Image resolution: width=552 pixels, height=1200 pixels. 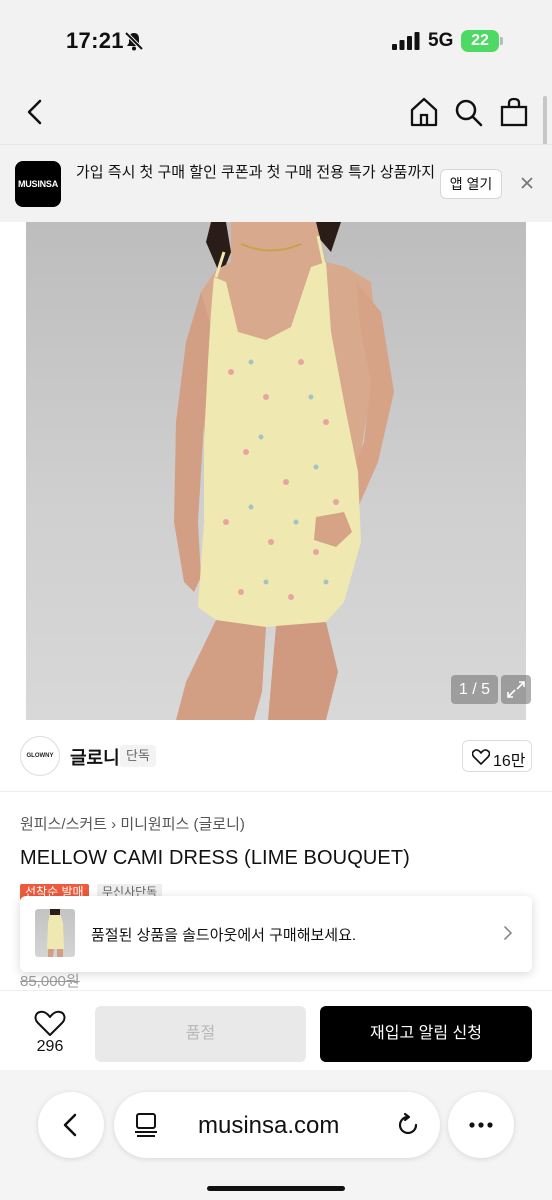 I want to click on purchase-action-bar: 296 품절 재입고 알림 신청, so click(x=276, y=1030).